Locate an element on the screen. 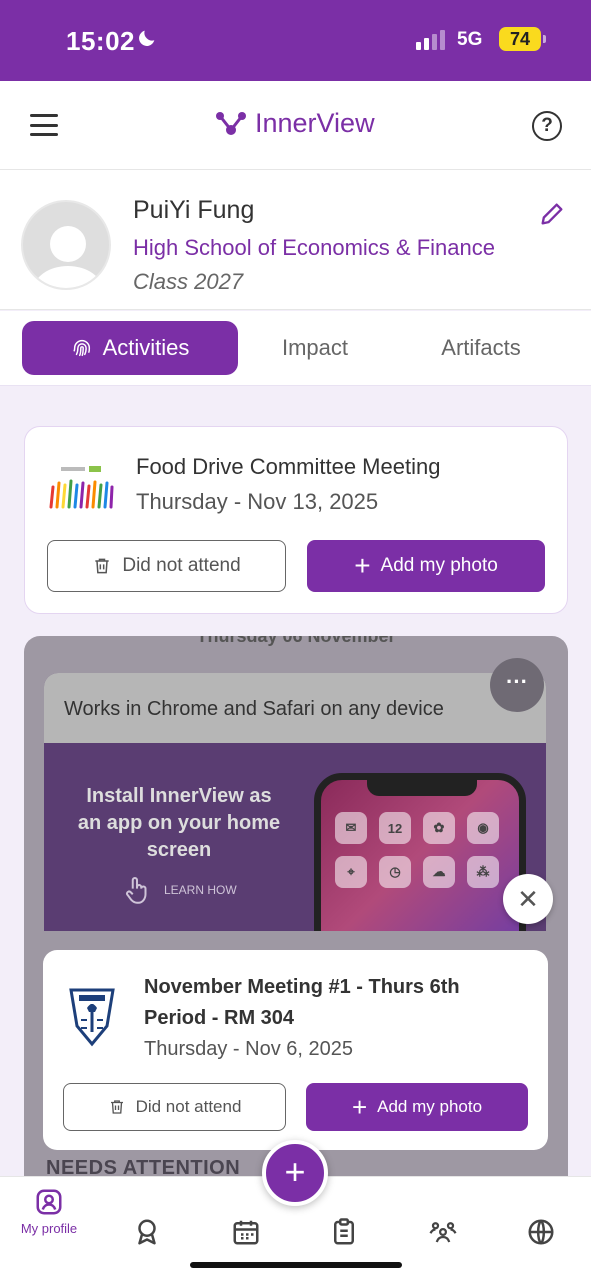  tab-bar: Activities Impact Artifacts is located at coordinates (295, 348).